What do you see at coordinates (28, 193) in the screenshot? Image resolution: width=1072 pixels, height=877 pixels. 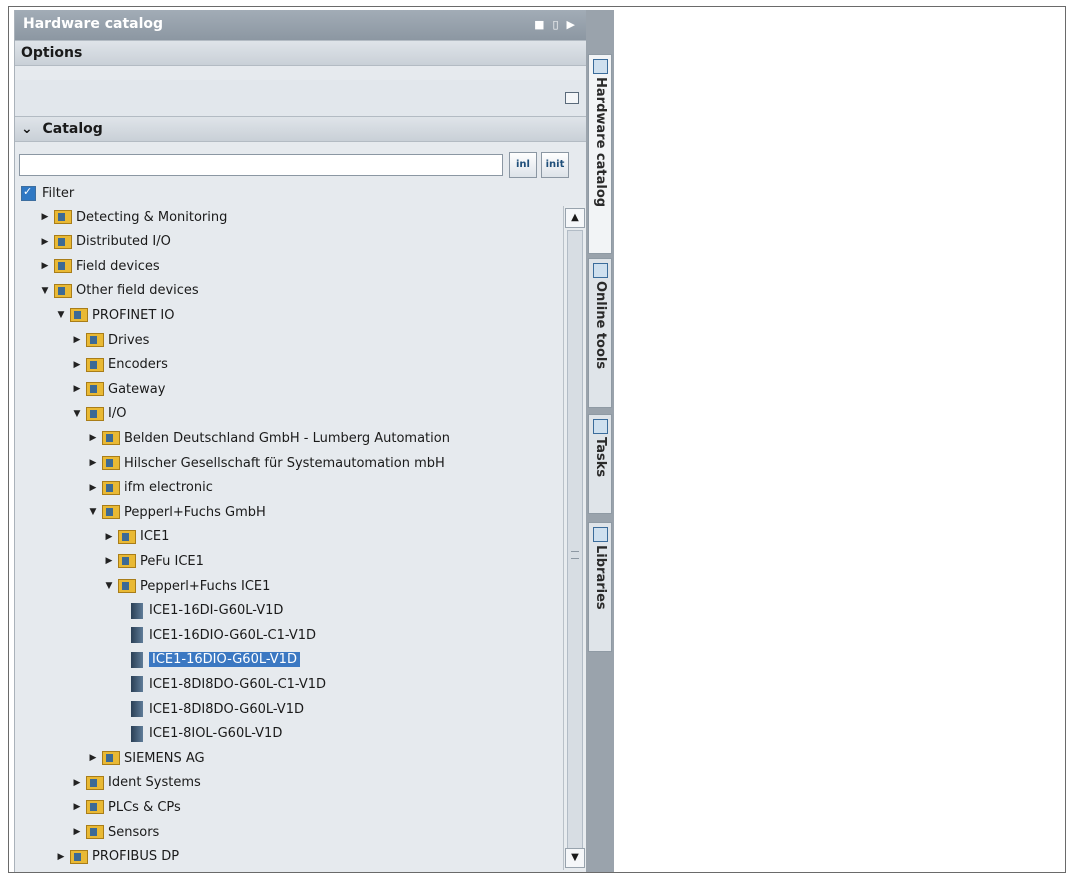 I see `filter-checkbox` at bounding box center [28, 193].